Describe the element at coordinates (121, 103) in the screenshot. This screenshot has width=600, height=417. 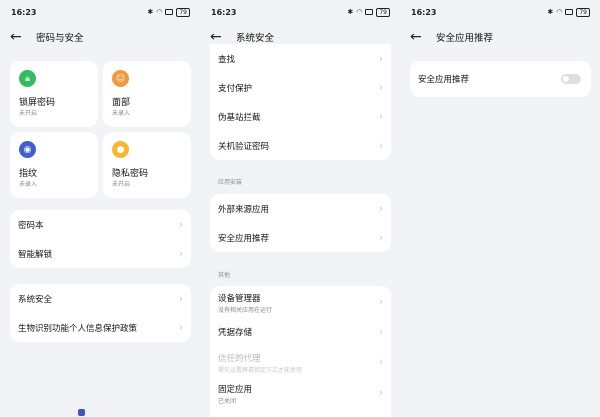
I see `tile-label: 面部` at that location.